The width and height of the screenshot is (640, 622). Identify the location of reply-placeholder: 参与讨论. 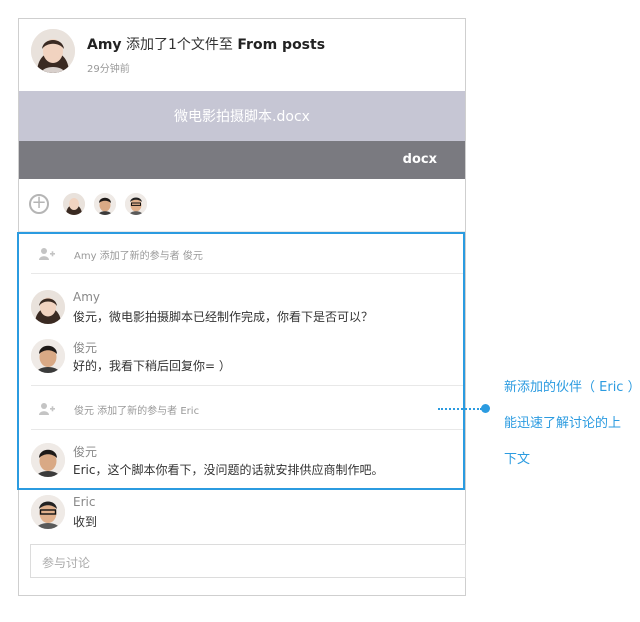
(66, 563).